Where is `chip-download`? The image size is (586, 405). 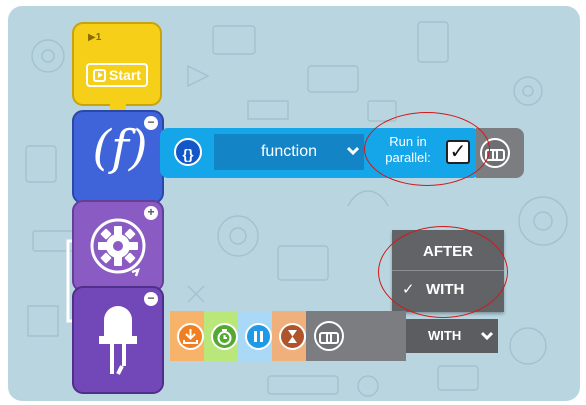 chip-download is located at coordinates (187, 336).